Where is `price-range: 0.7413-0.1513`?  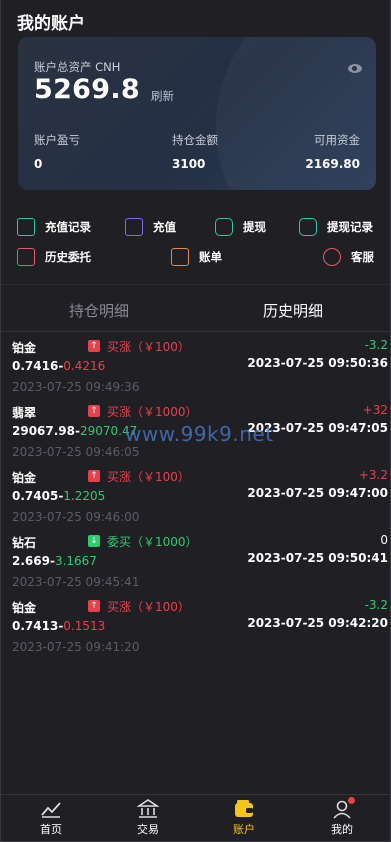
price-range: 0.7413-0.1513 is located at coordinates (59, 626).